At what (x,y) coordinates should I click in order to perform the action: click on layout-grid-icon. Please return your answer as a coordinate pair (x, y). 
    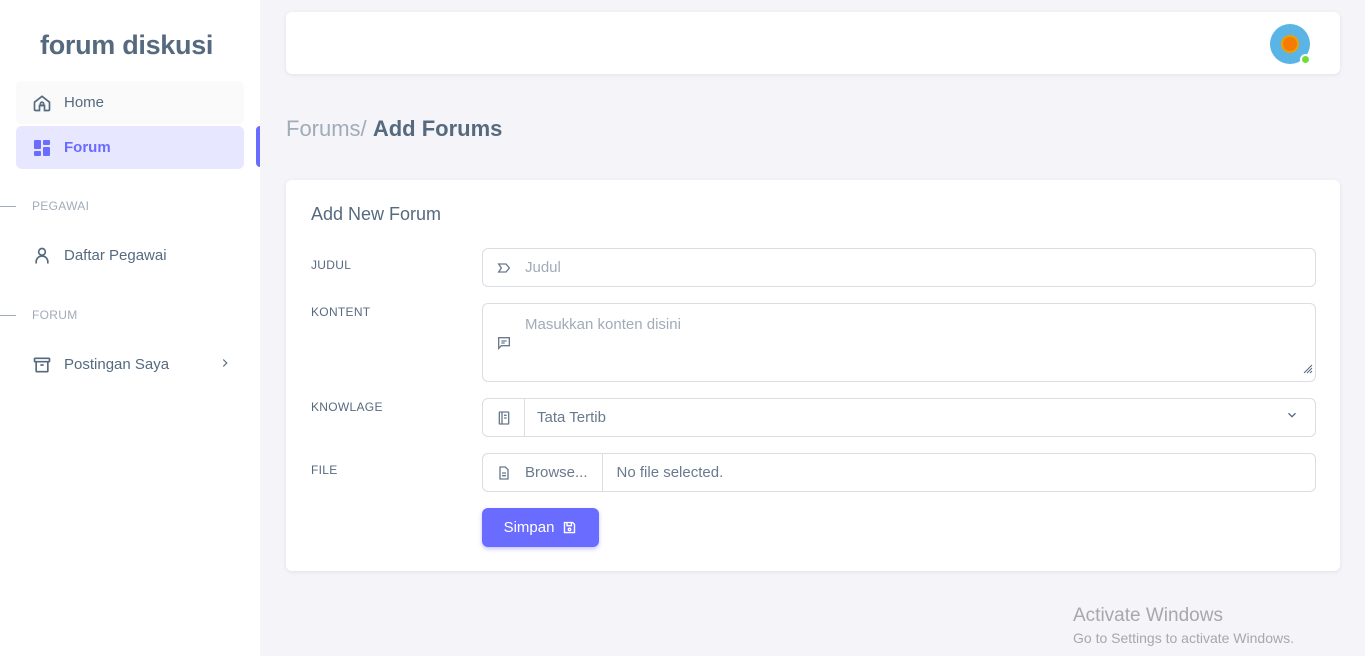
    Looking at the image, I should click on (42, 148).